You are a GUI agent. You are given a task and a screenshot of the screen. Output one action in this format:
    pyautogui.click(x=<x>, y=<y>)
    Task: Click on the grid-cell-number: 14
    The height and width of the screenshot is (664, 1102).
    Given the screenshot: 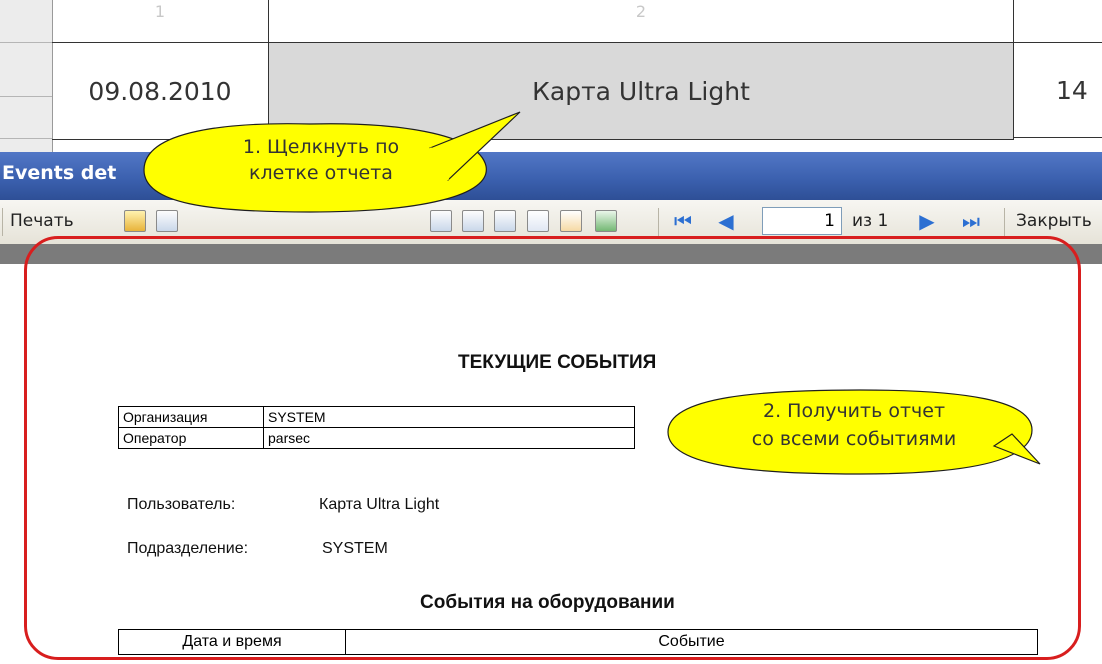 What is the action you would take?
    pyautogui.click(x=1058, y=90)
    